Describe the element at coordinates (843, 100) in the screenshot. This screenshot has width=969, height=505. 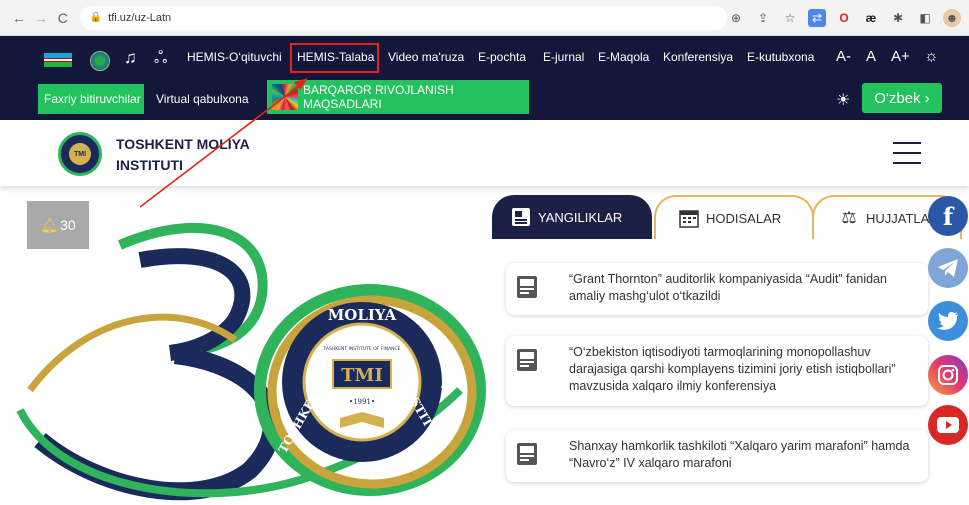
I see `brightness-sun-icon: ☀` at that location.